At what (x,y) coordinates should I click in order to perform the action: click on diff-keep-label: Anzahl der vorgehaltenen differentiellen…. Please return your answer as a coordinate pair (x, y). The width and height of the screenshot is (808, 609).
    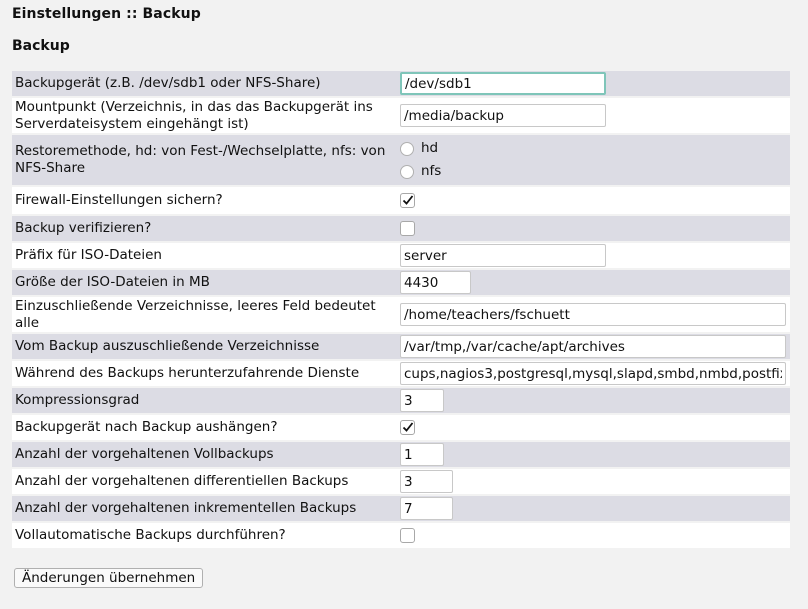
    Looking at the image, I should click on (203, 481).